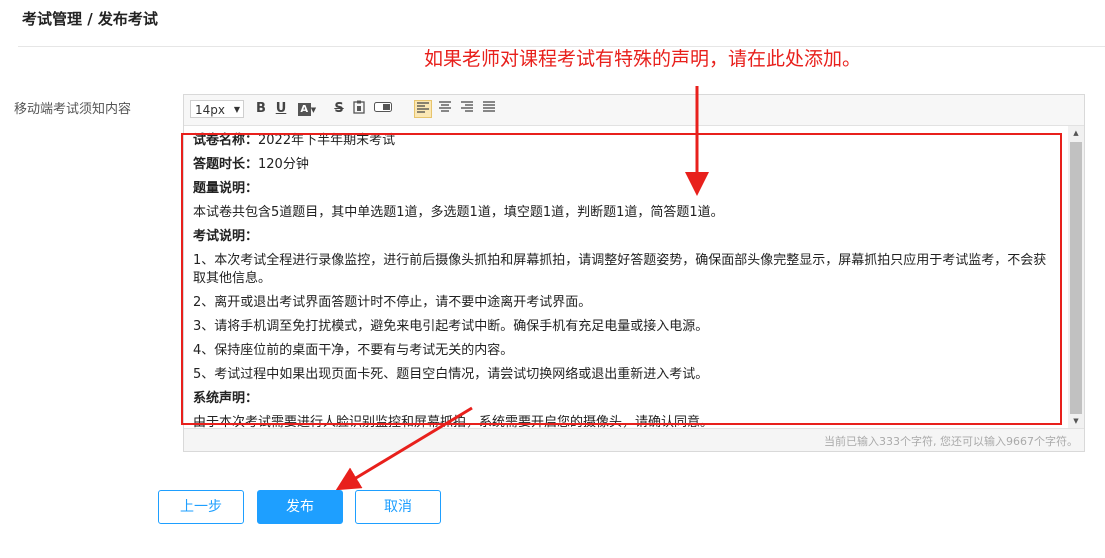 Image resolution: width=1105 pixels, height=558 pixels. I want to click on paste-text-icon, so click(359, 109).